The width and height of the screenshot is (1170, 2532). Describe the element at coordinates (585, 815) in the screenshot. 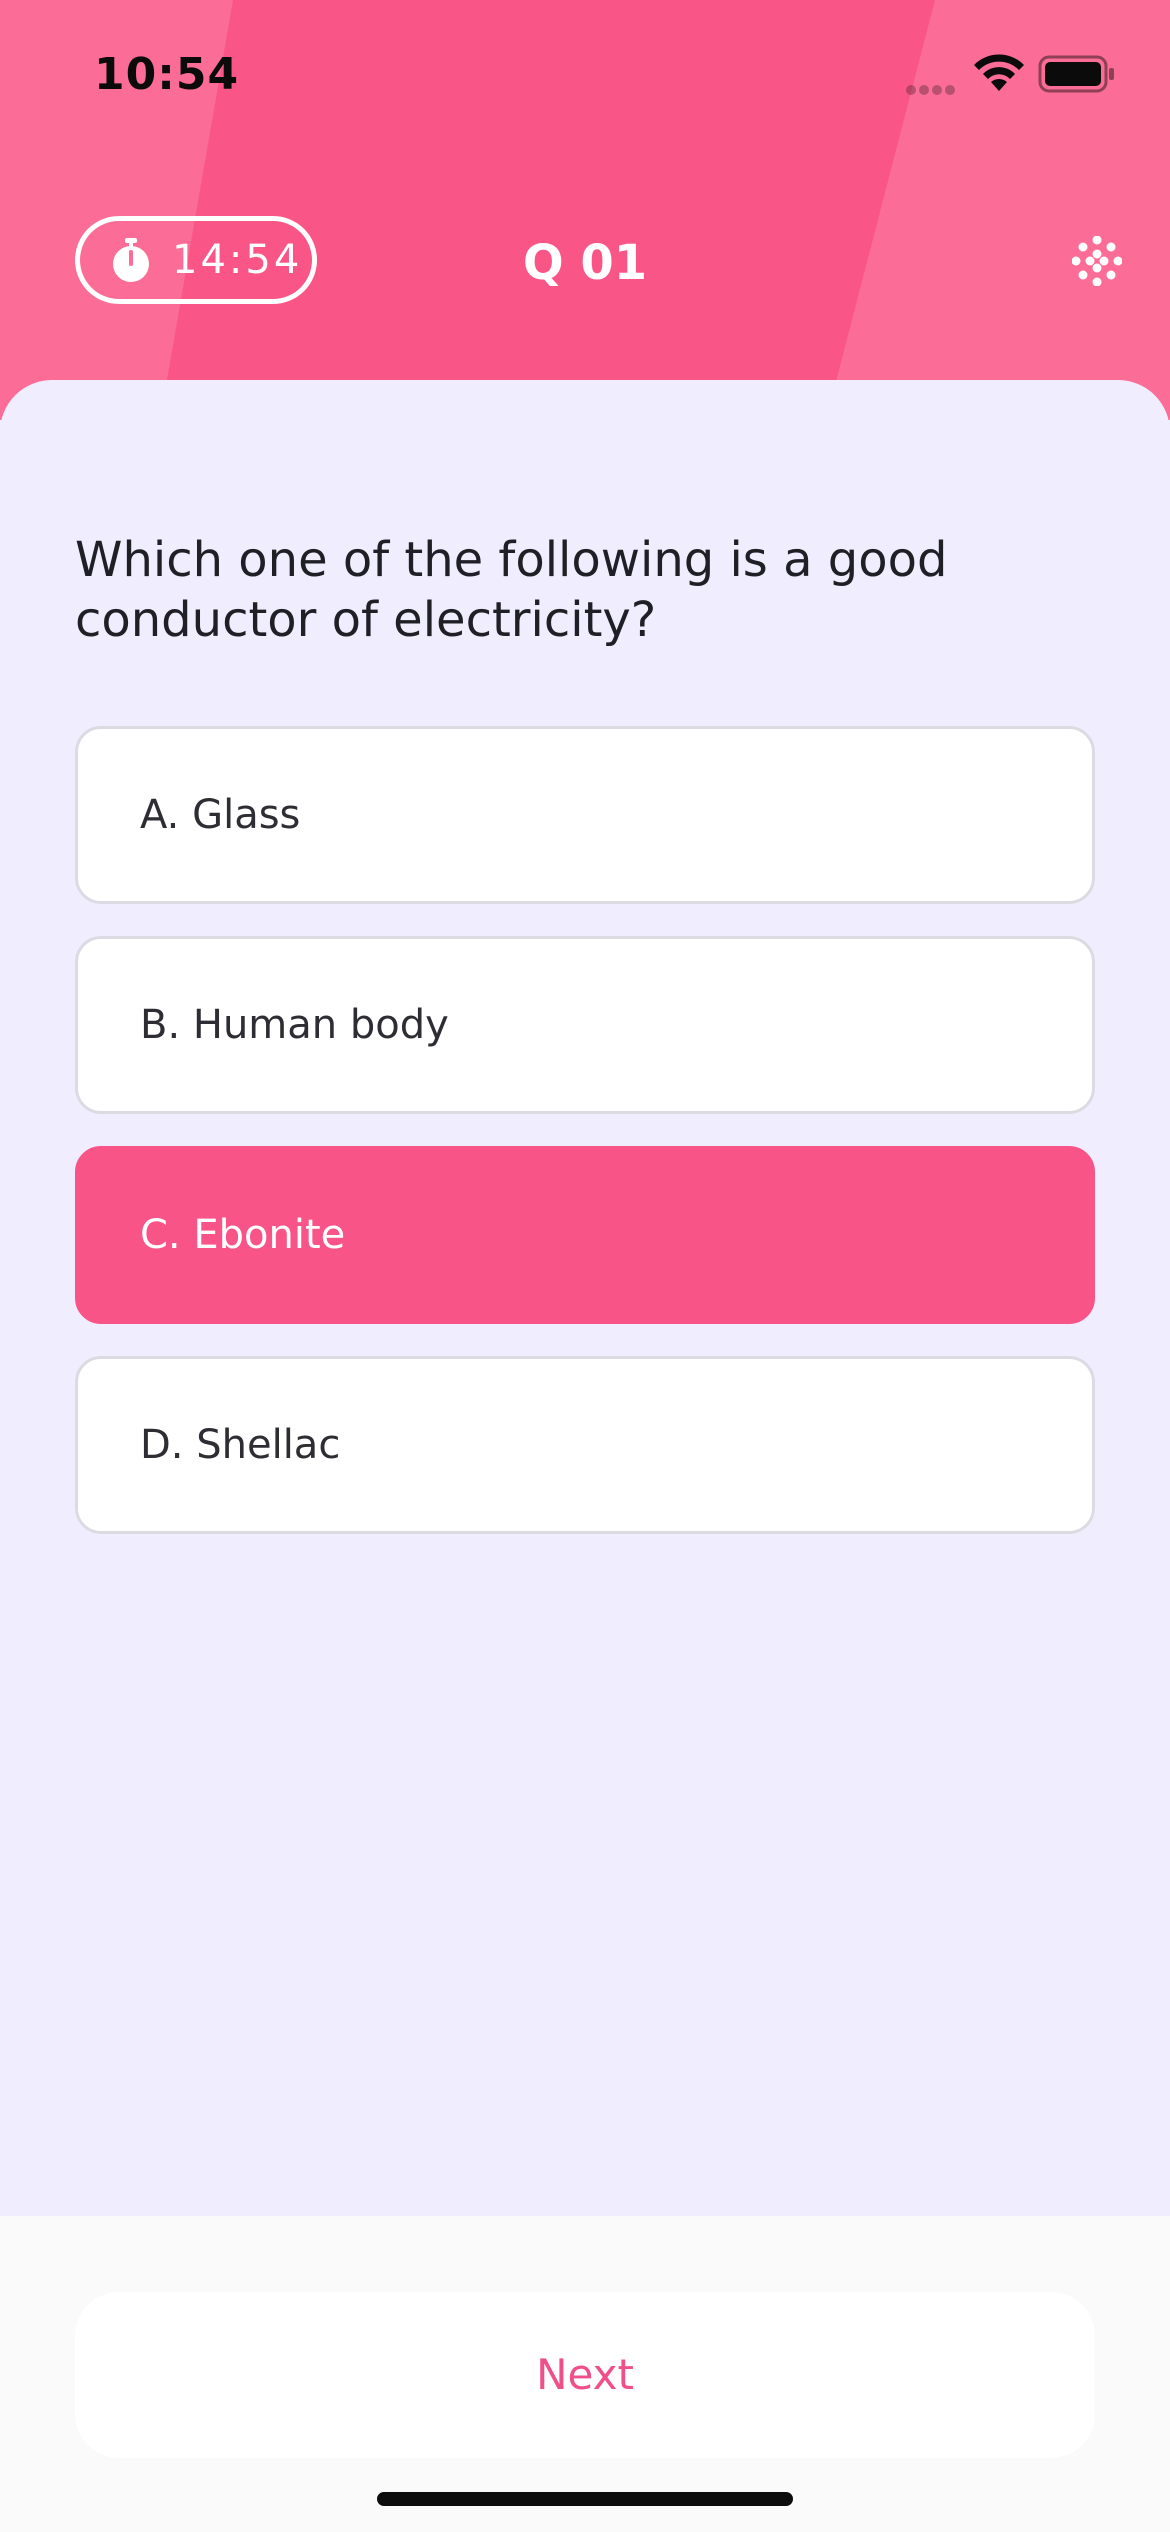

I see `option-a: A. Glass` at that location.